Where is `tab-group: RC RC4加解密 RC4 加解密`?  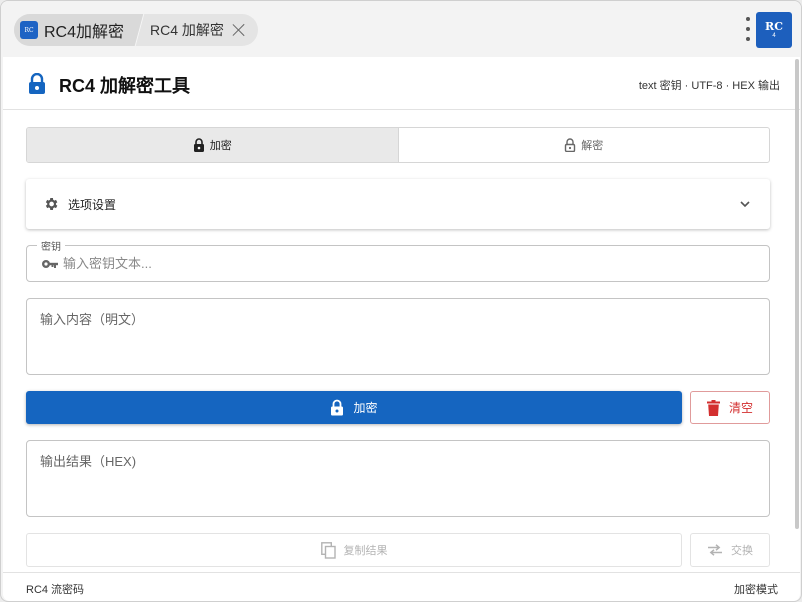 tab-group: RC RC4加解密 RC4 加解密 is located at coordinates (136, 30).